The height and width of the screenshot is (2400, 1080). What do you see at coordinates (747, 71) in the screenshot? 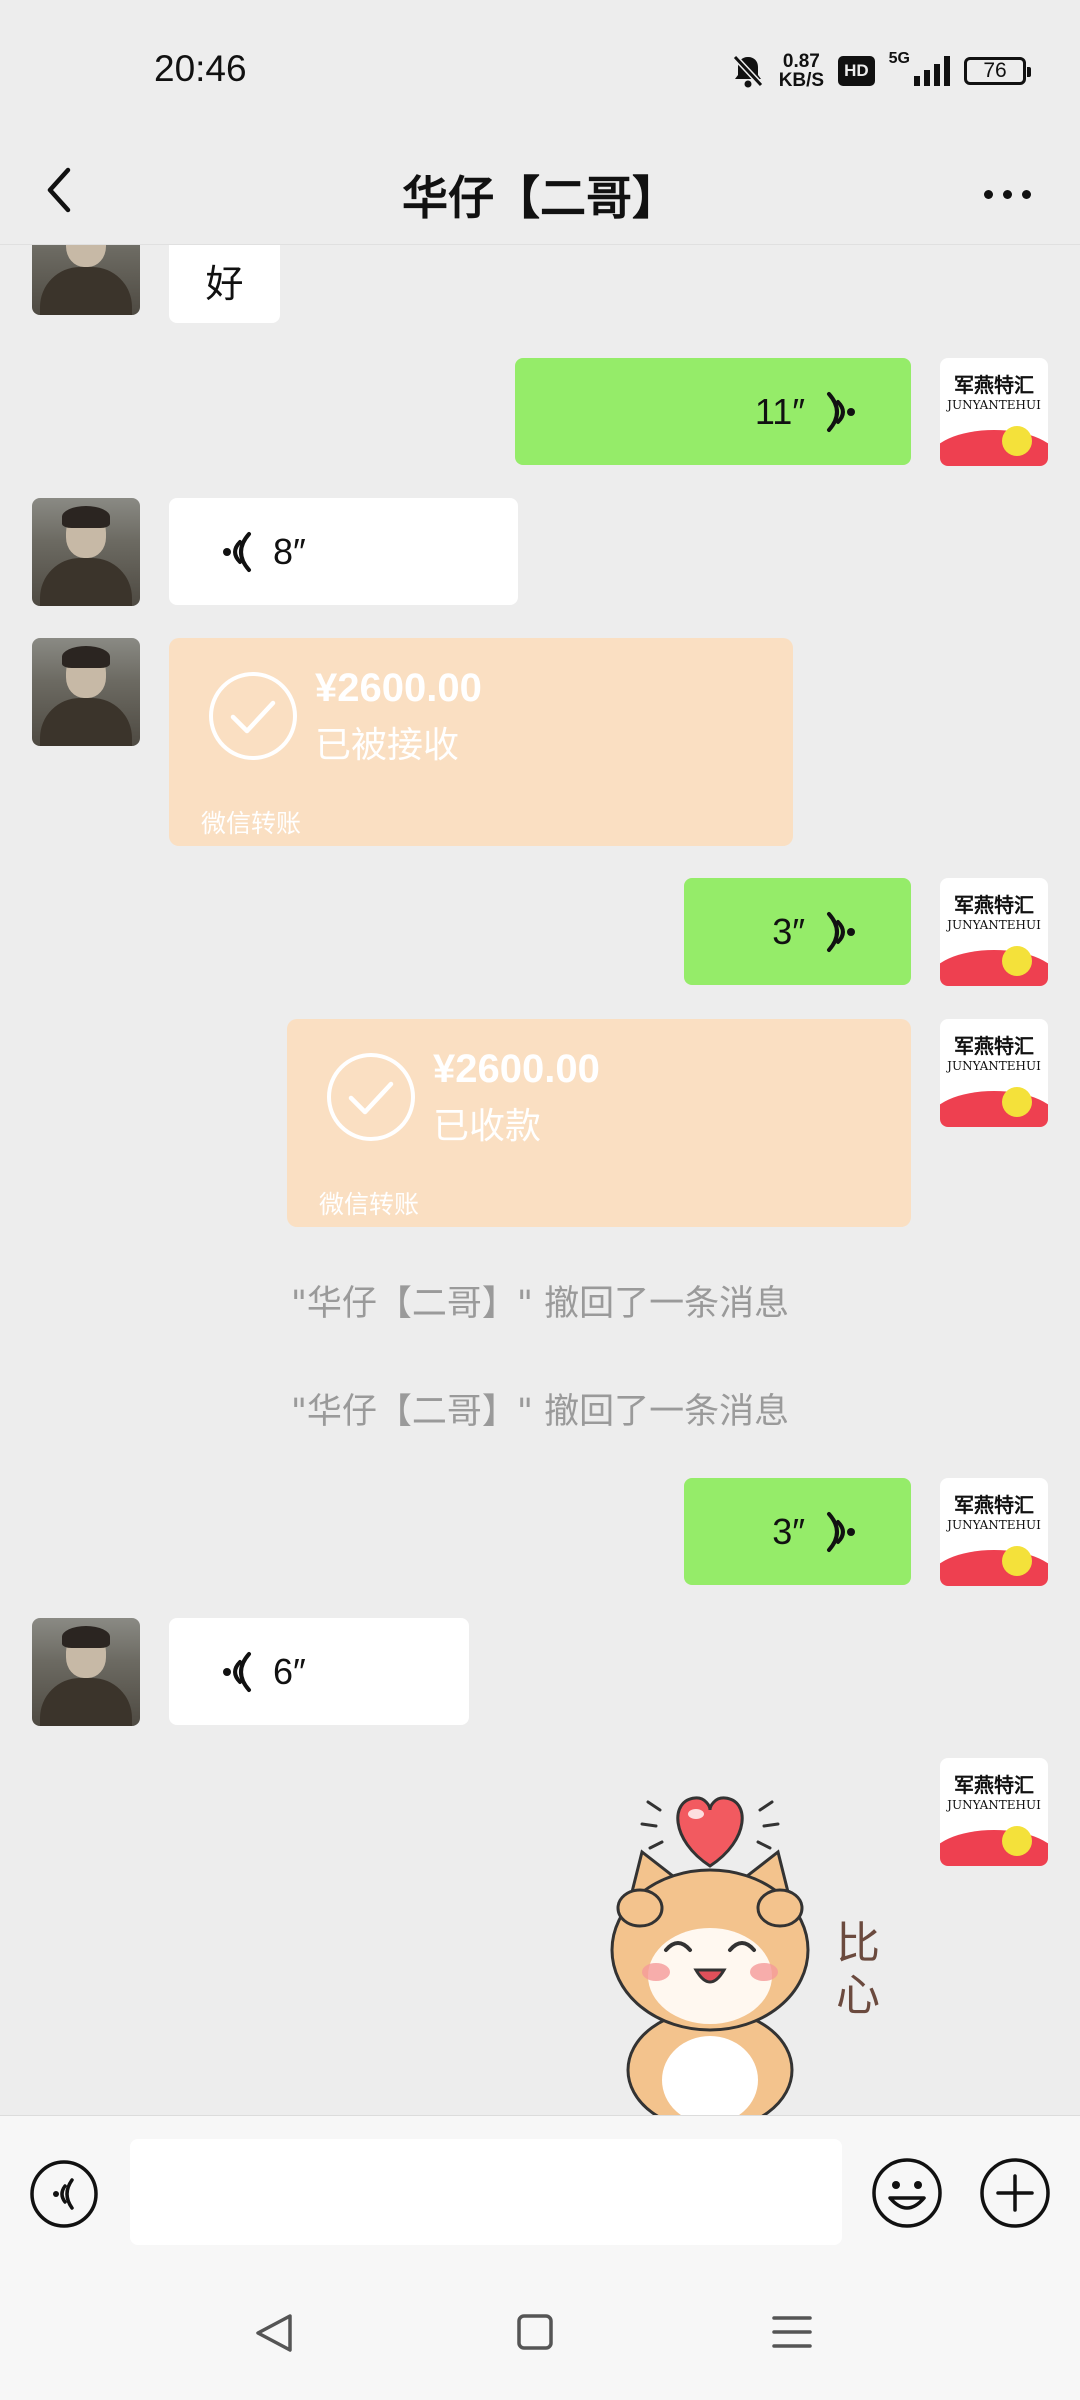
I see `mute-bell-icon` at bounding box center [747, 71].